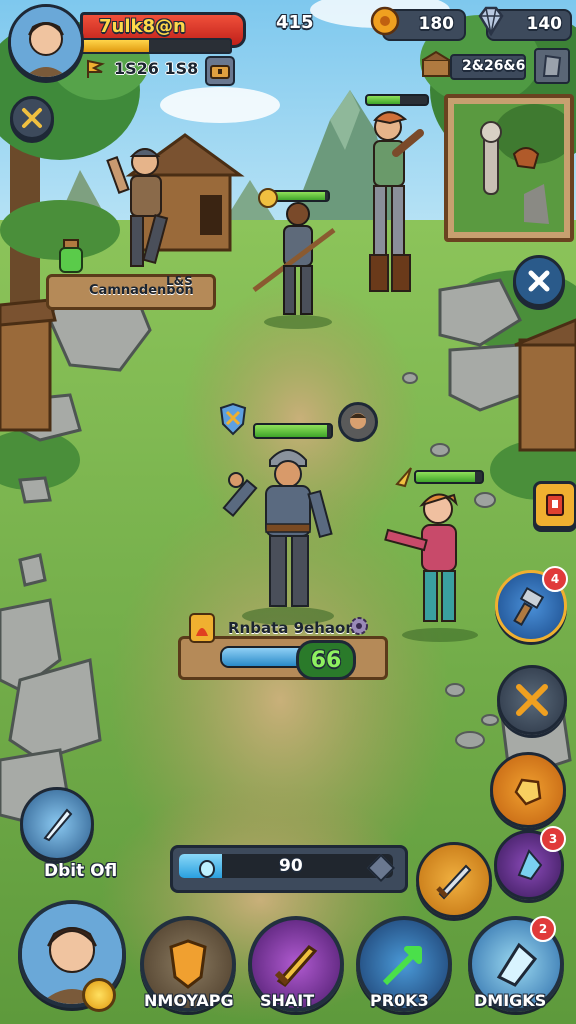  I want to click on crossed-tools-icon, so click(32, 118).